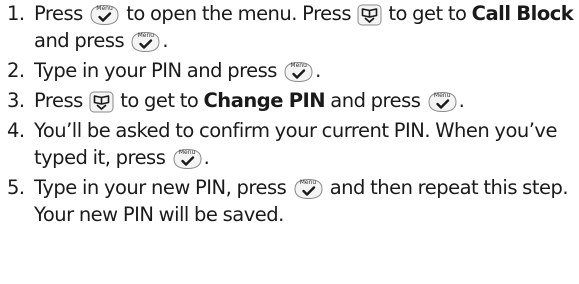 The image size is (579, 284). Describe the element at coordinates (16, 13) in the screenshot. I see `step-number: 1.` at that location.